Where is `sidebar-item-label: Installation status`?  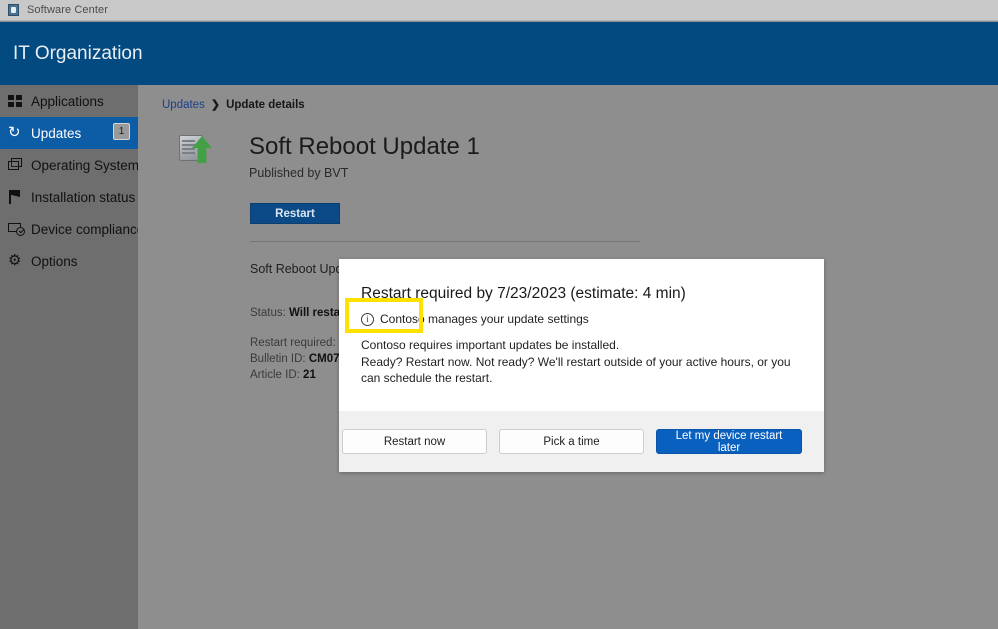 sidebar-item-label: Installation status is located at coordinates (83, 197).